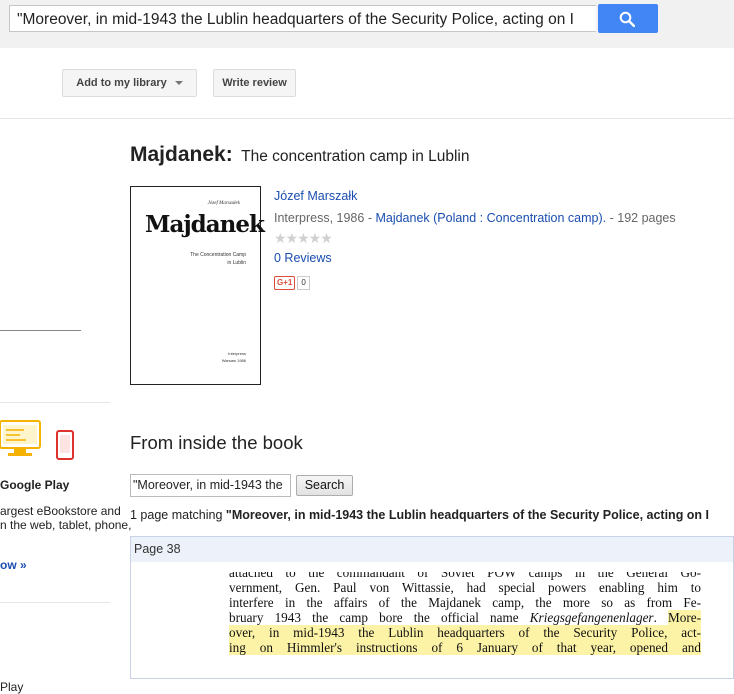  What do you see at coordinates (490, 218) in the screenshot?
I see `subject-link: Majdanek (Poland : Concentration camp).` at bounding box center [490, 218].